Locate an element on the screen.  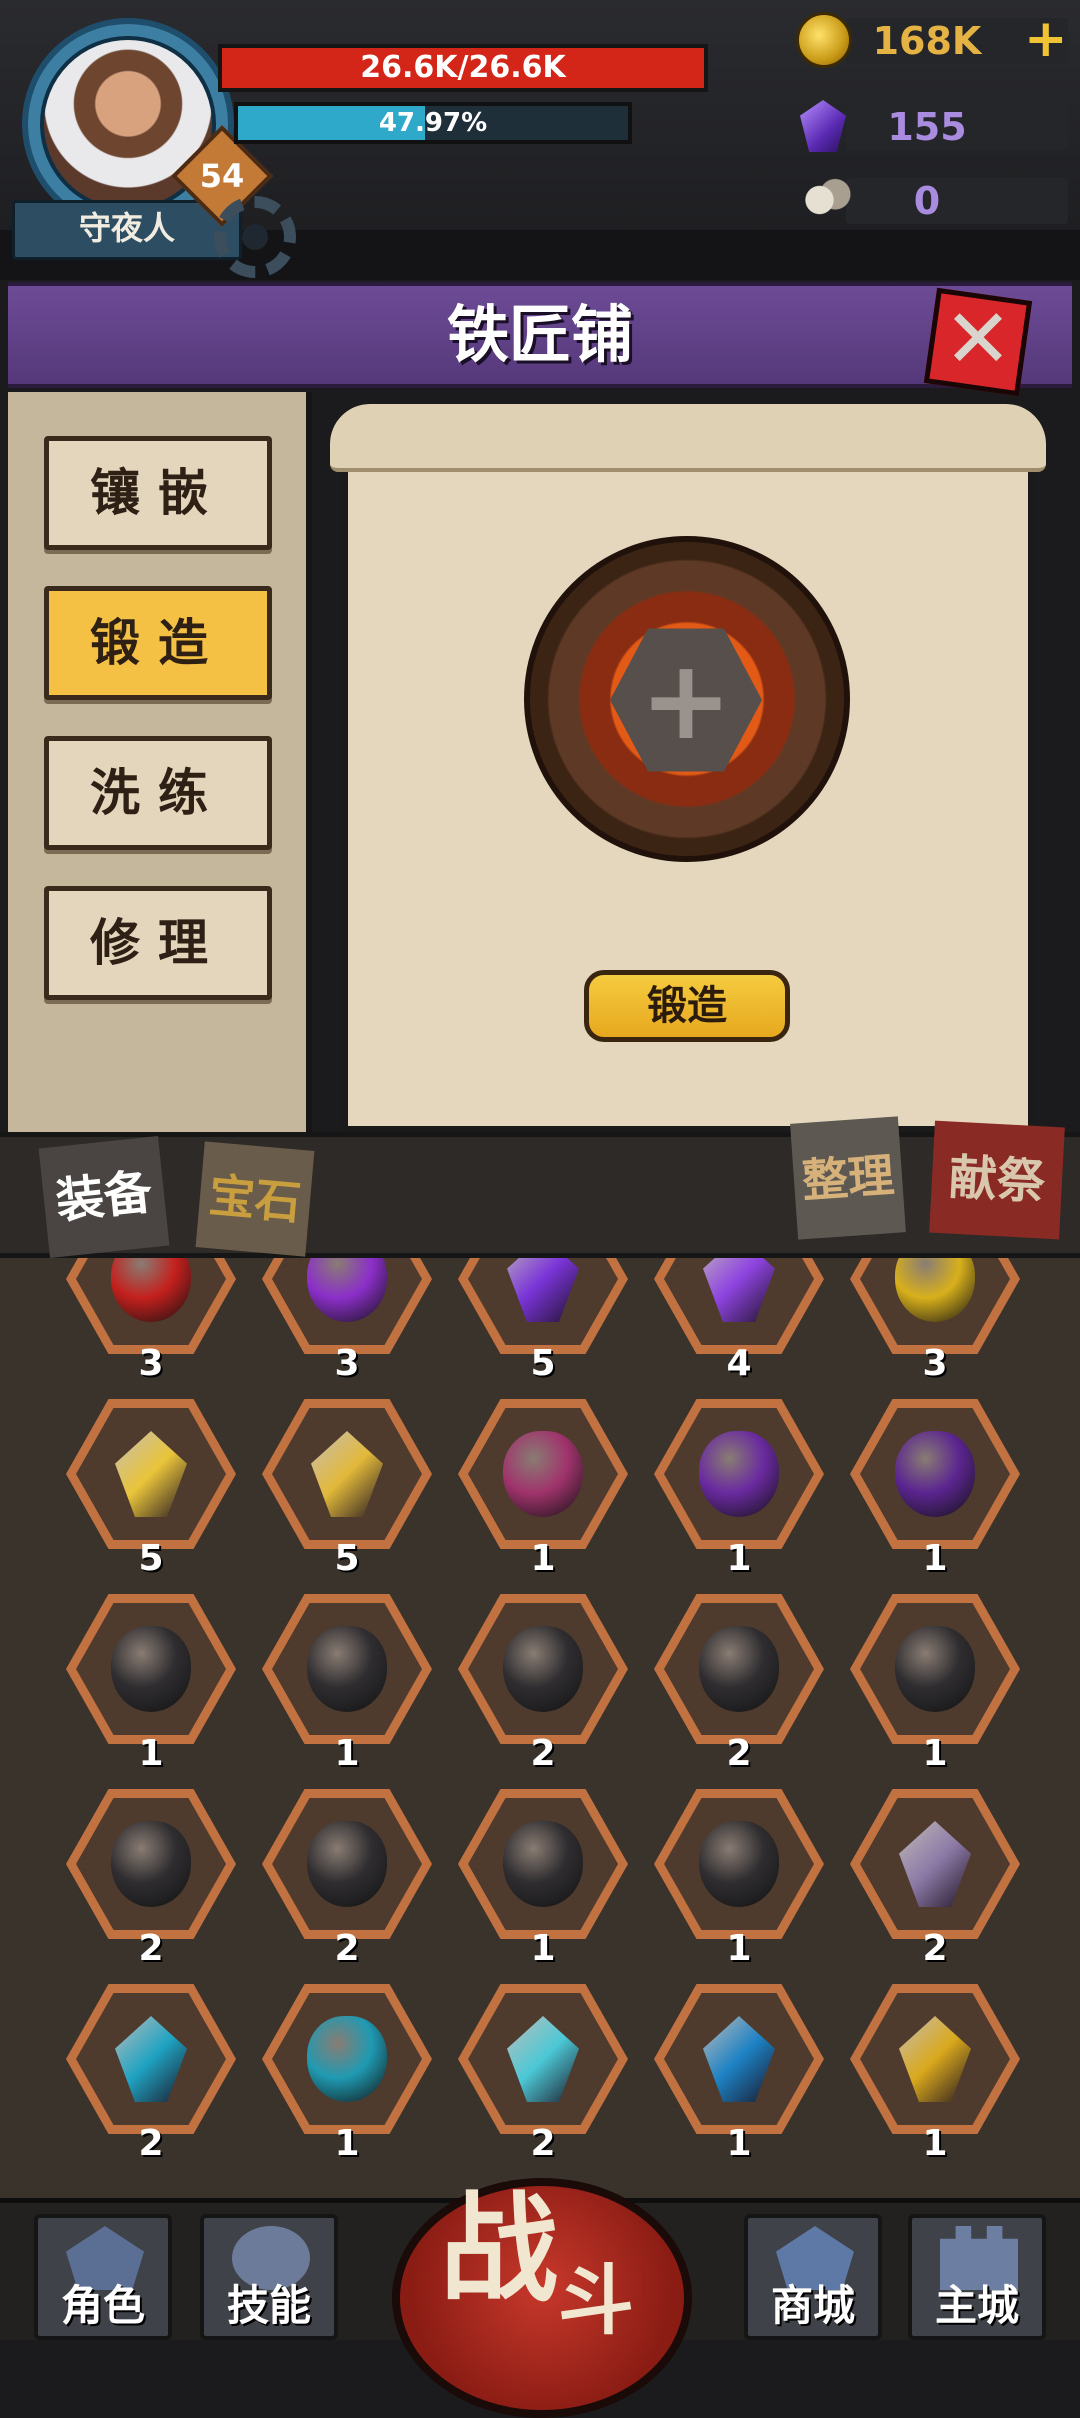
ram-skull-icon is located at coordinates (824, 200).